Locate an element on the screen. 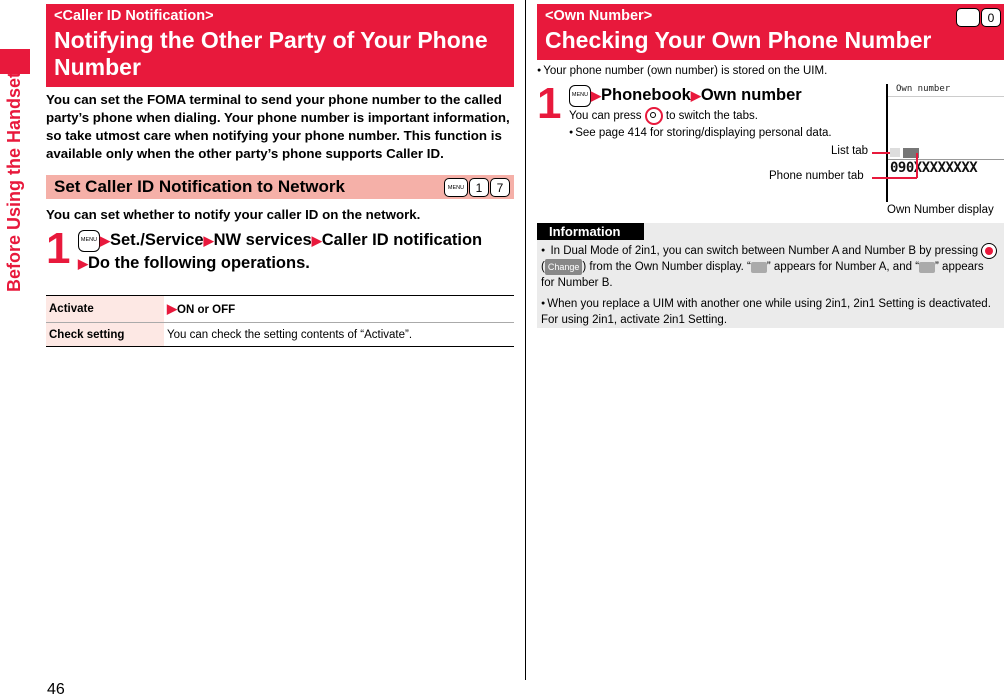 The image size is (1004, 699). path-item: Own number is located at coordinates (751, 95).